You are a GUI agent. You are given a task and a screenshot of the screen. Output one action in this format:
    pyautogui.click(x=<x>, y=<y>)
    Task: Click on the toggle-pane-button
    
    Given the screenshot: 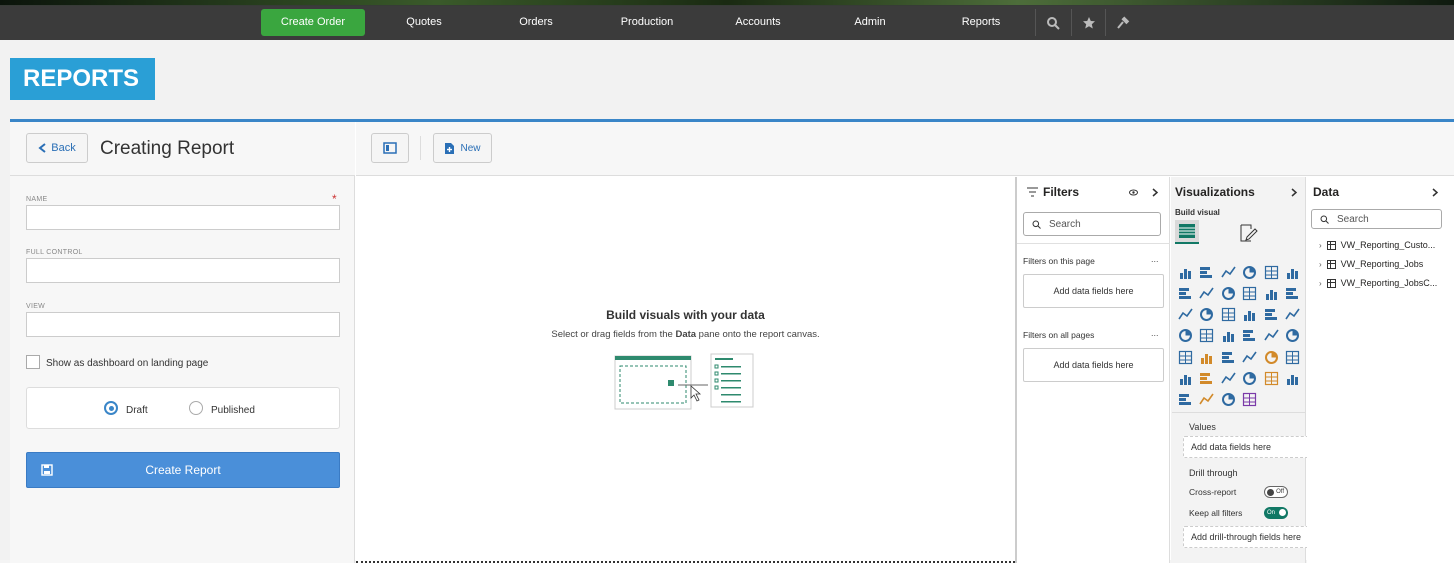 What is the action you would take?
    pyautogui.click(x=390, y=148)
    